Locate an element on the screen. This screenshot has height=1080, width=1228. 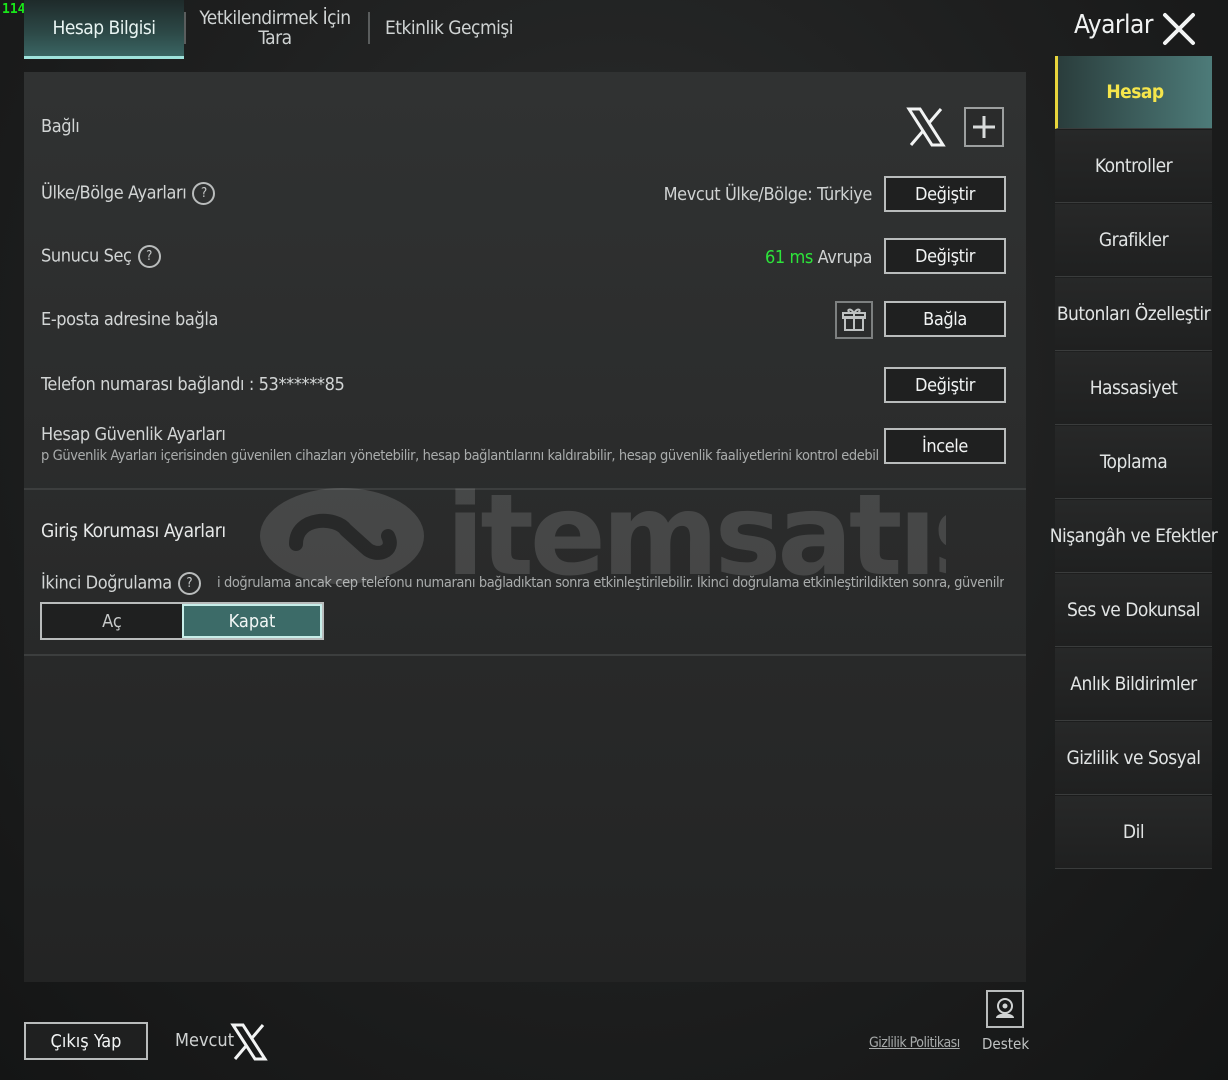
sidebar-item-account: Hesap is located at coordinates (1133, 92).